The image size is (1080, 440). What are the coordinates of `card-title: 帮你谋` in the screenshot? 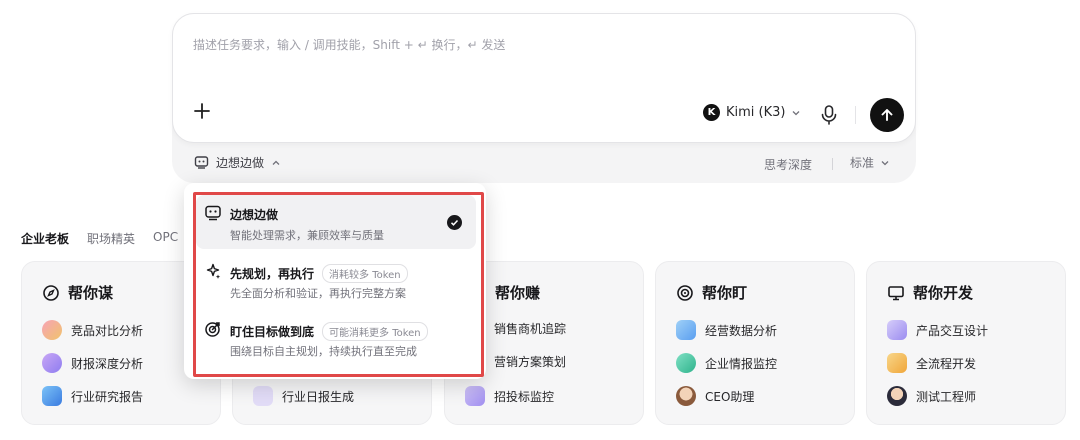 It's located at (77, 292).